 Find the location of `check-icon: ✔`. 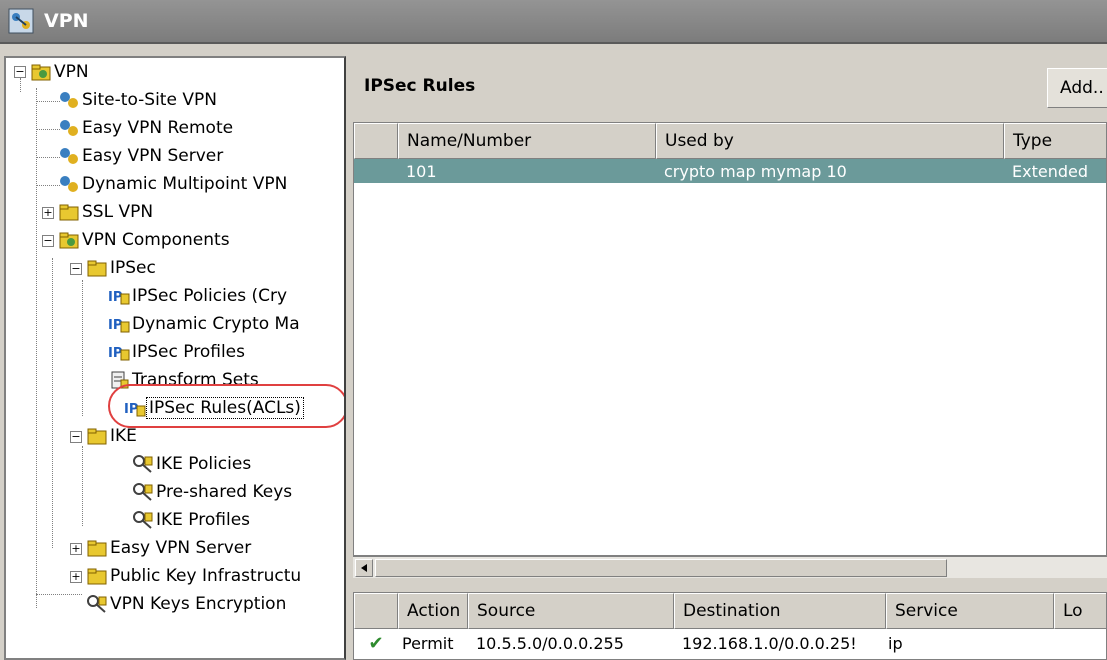

check-icon: ✔ is located at coordinates (376, 643).